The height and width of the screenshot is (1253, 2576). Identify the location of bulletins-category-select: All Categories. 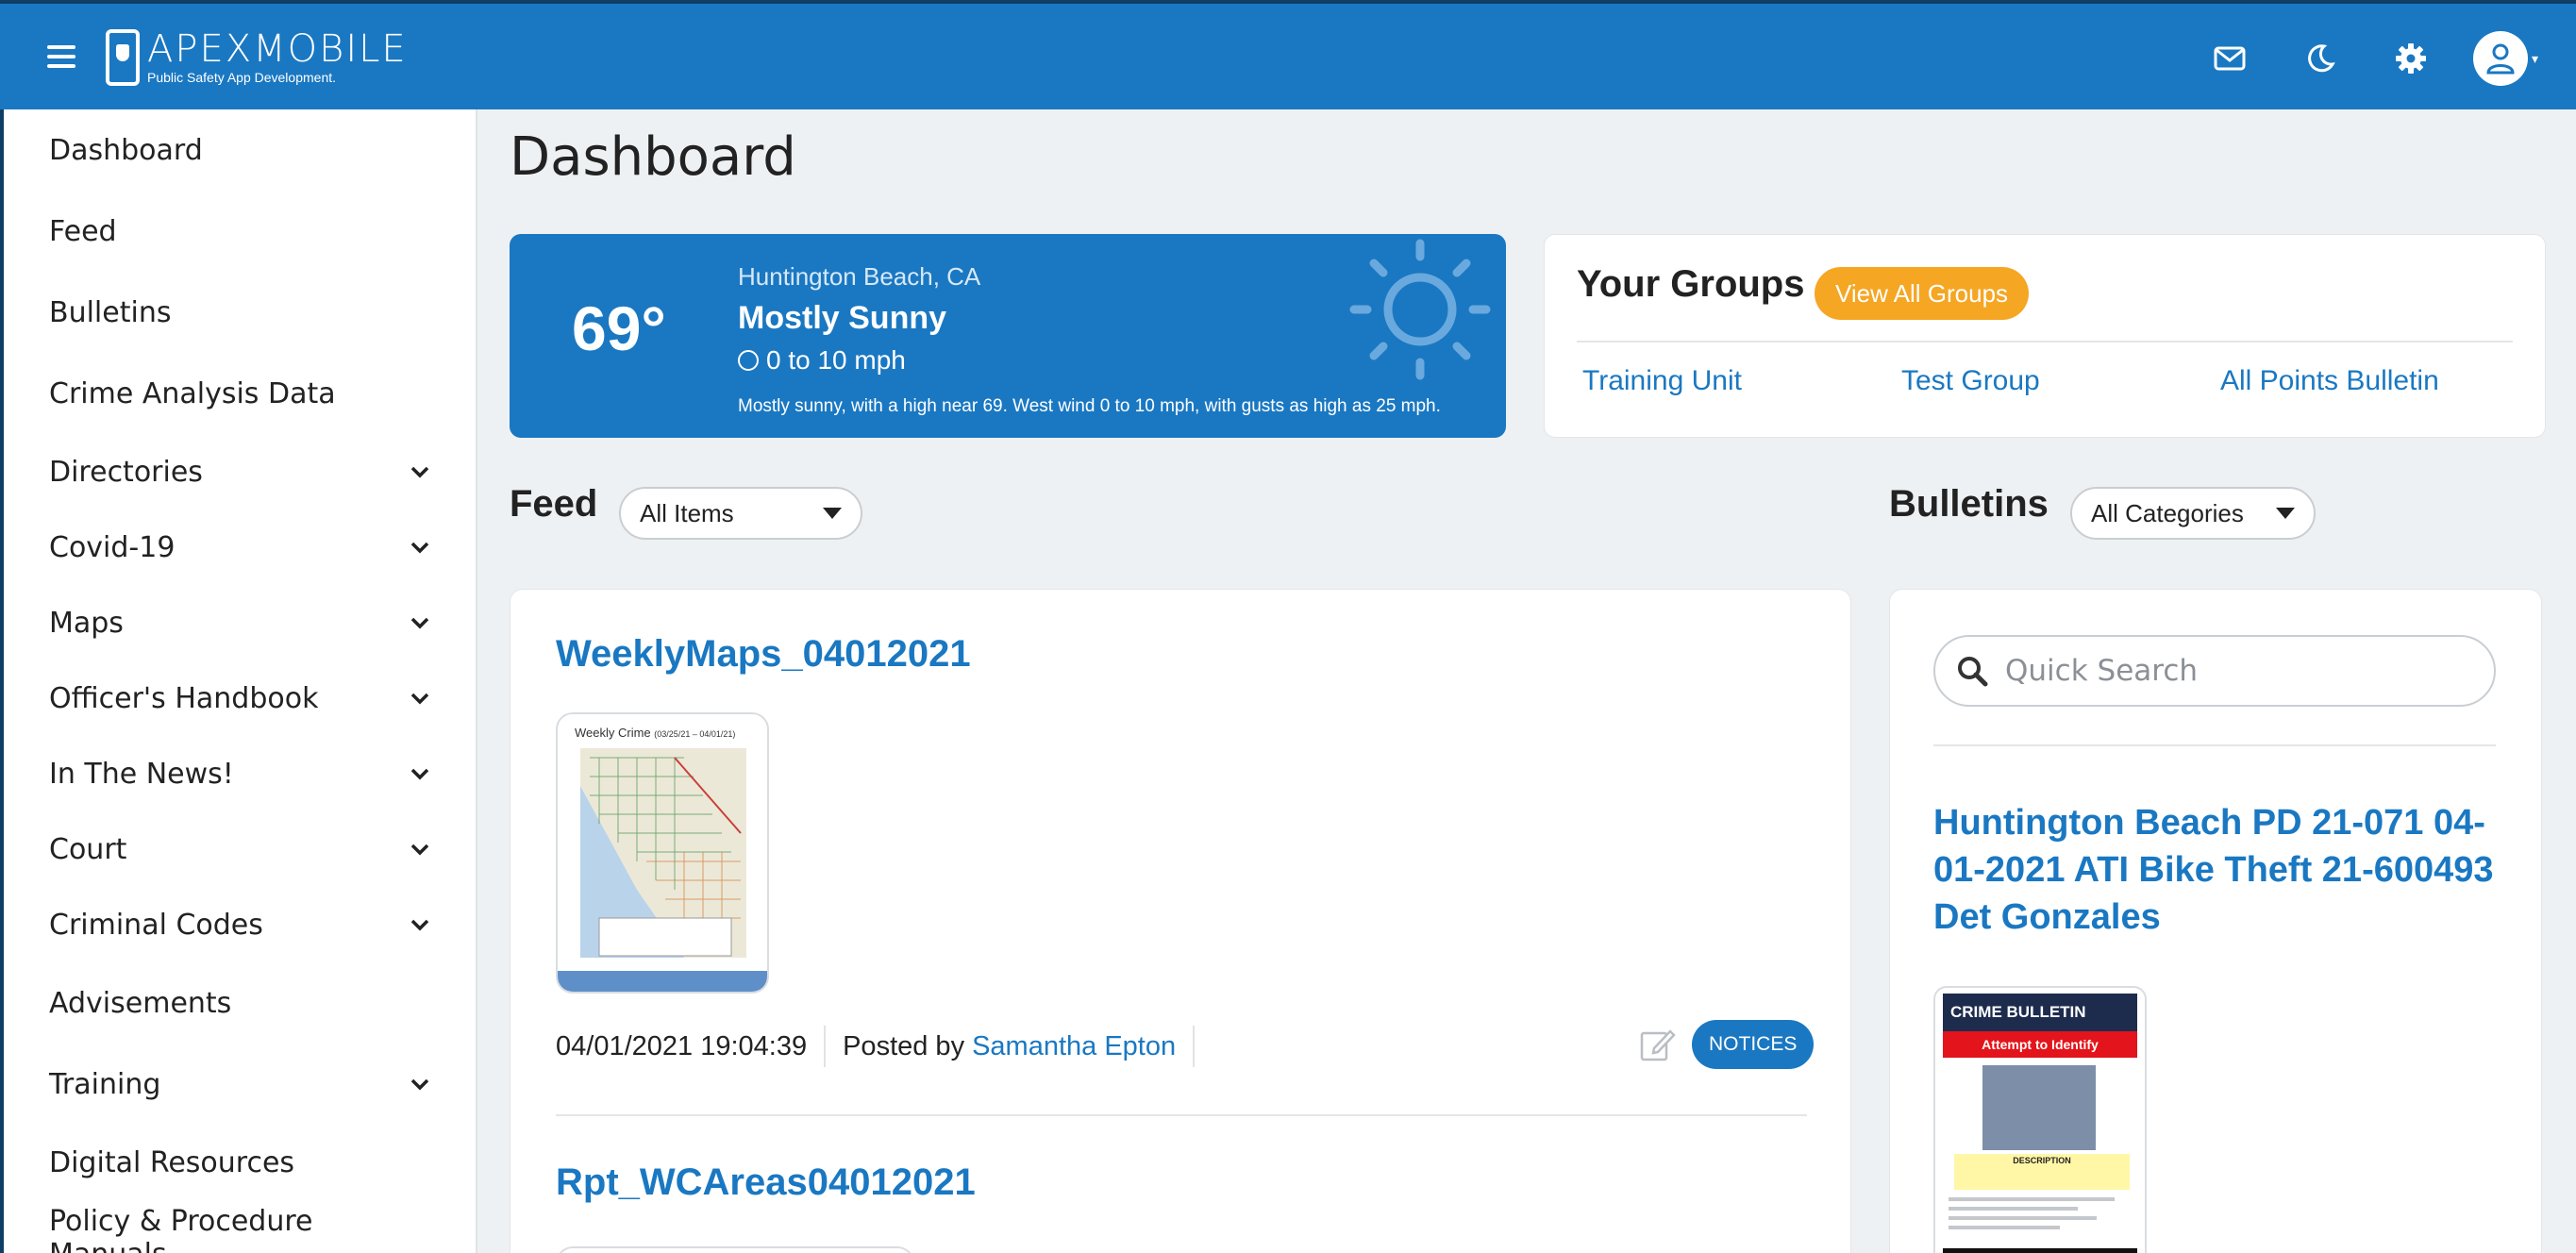
(2193, 513).